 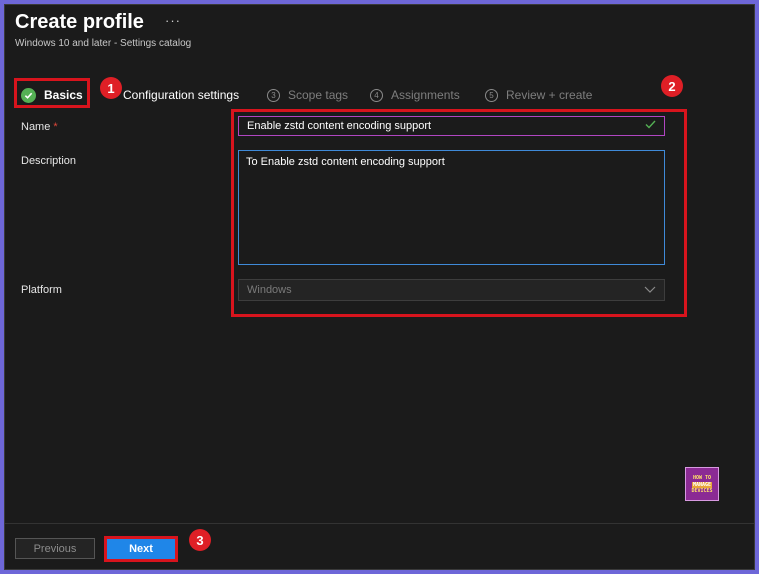 What do you see at coordinates (379, 523) in the screenshot?
I see `footer-divider` at bounding box center [379, 523].